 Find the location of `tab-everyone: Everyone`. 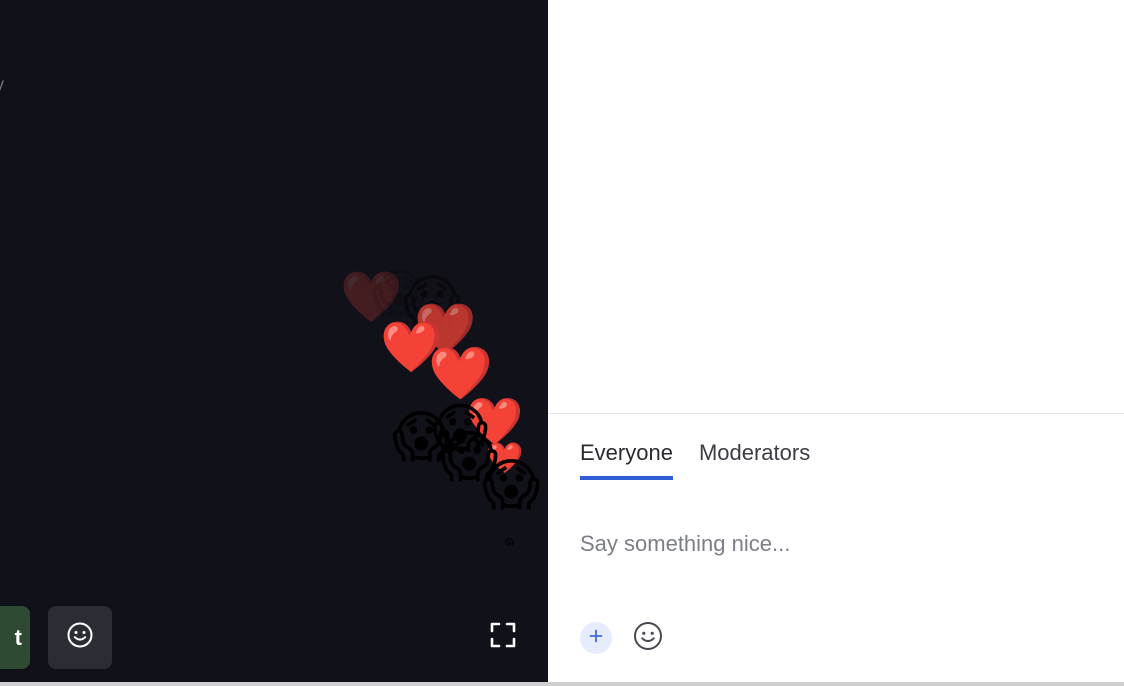

tab-everyone: Everyone is located at coordinates (626, 460).